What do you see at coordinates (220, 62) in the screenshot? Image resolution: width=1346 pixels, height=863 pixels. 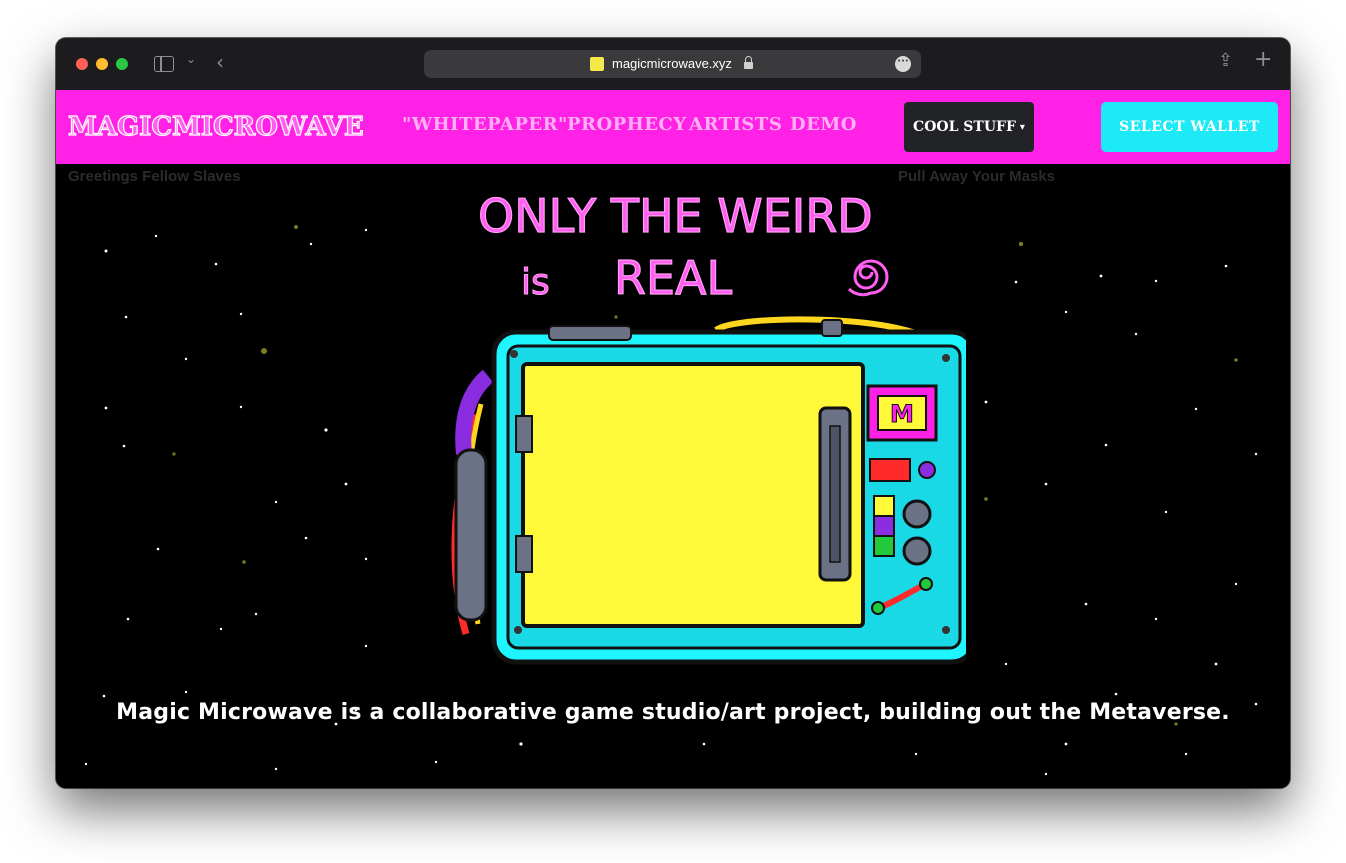 I see `back-arrow-icon: ‹` at bounding box center [220, 62].